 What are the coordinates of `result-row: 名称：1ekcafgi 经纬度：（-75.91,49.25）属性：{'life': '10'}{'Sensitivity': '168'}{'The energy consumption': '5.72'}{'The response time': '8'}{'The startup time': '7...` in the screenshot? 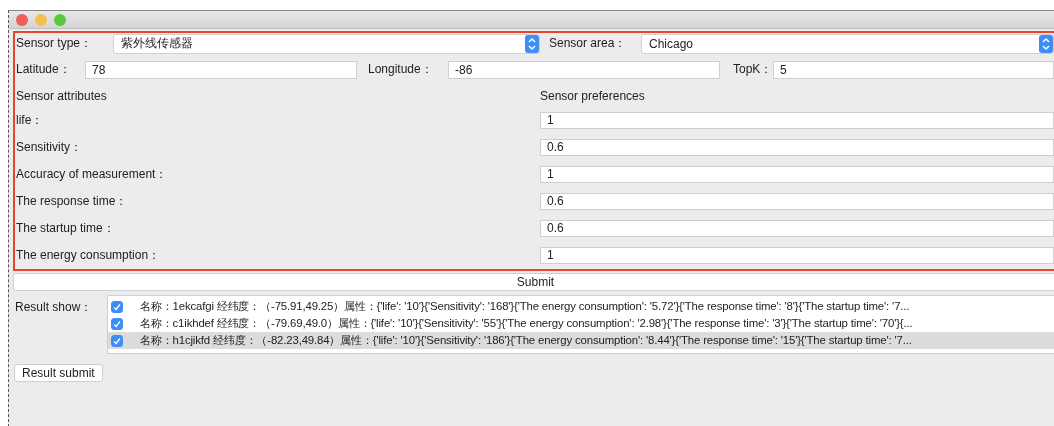 It's located at (581, 306).